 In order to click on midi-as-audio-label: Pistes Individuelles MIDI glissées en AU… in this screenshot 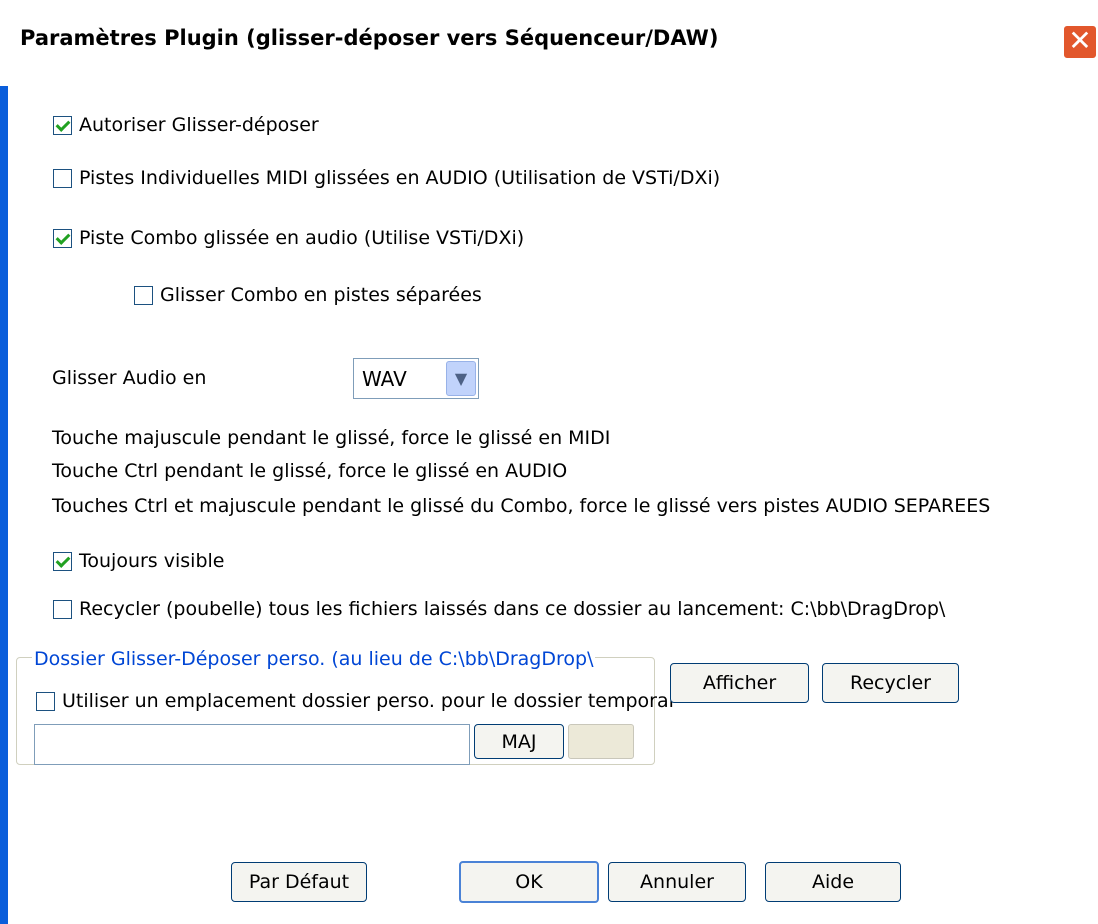, I will do `click(400, 178)`.